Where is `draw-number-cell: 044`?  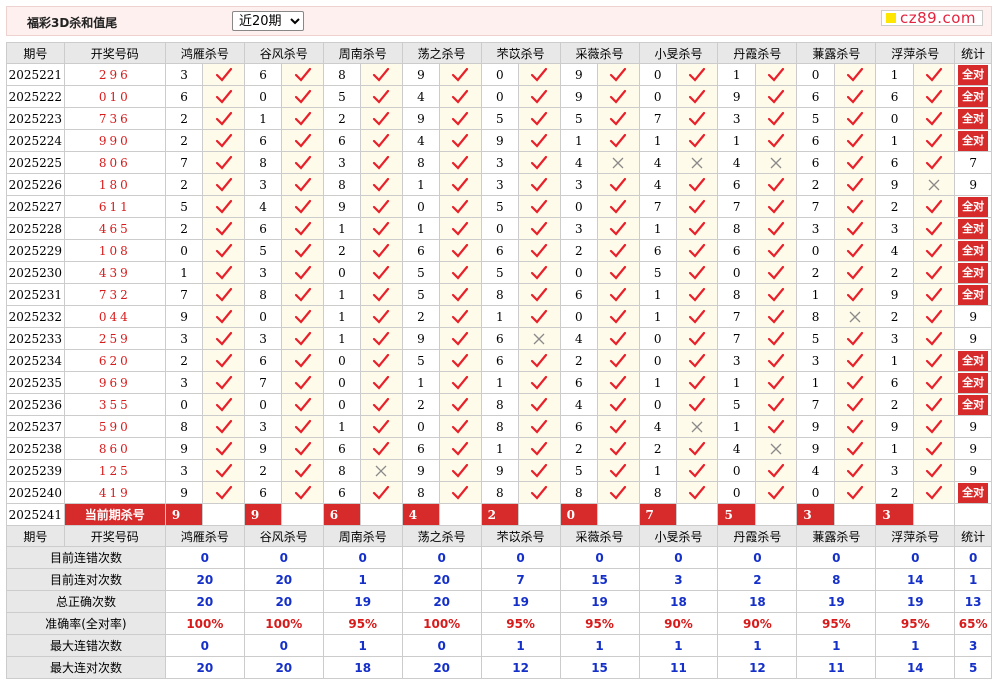
draw-number-cell: 044 is located at coordinates (114, 316).